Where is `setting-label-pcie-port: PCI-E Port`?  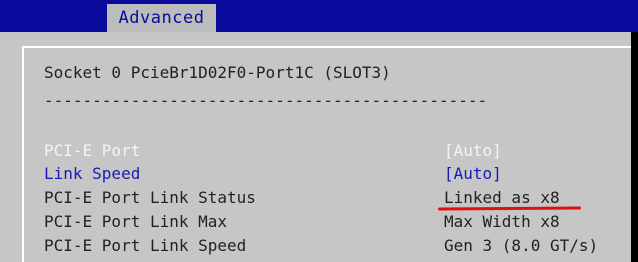 setting-label-pcie-port: PCI-E Port is located at coordinates (92, 151).